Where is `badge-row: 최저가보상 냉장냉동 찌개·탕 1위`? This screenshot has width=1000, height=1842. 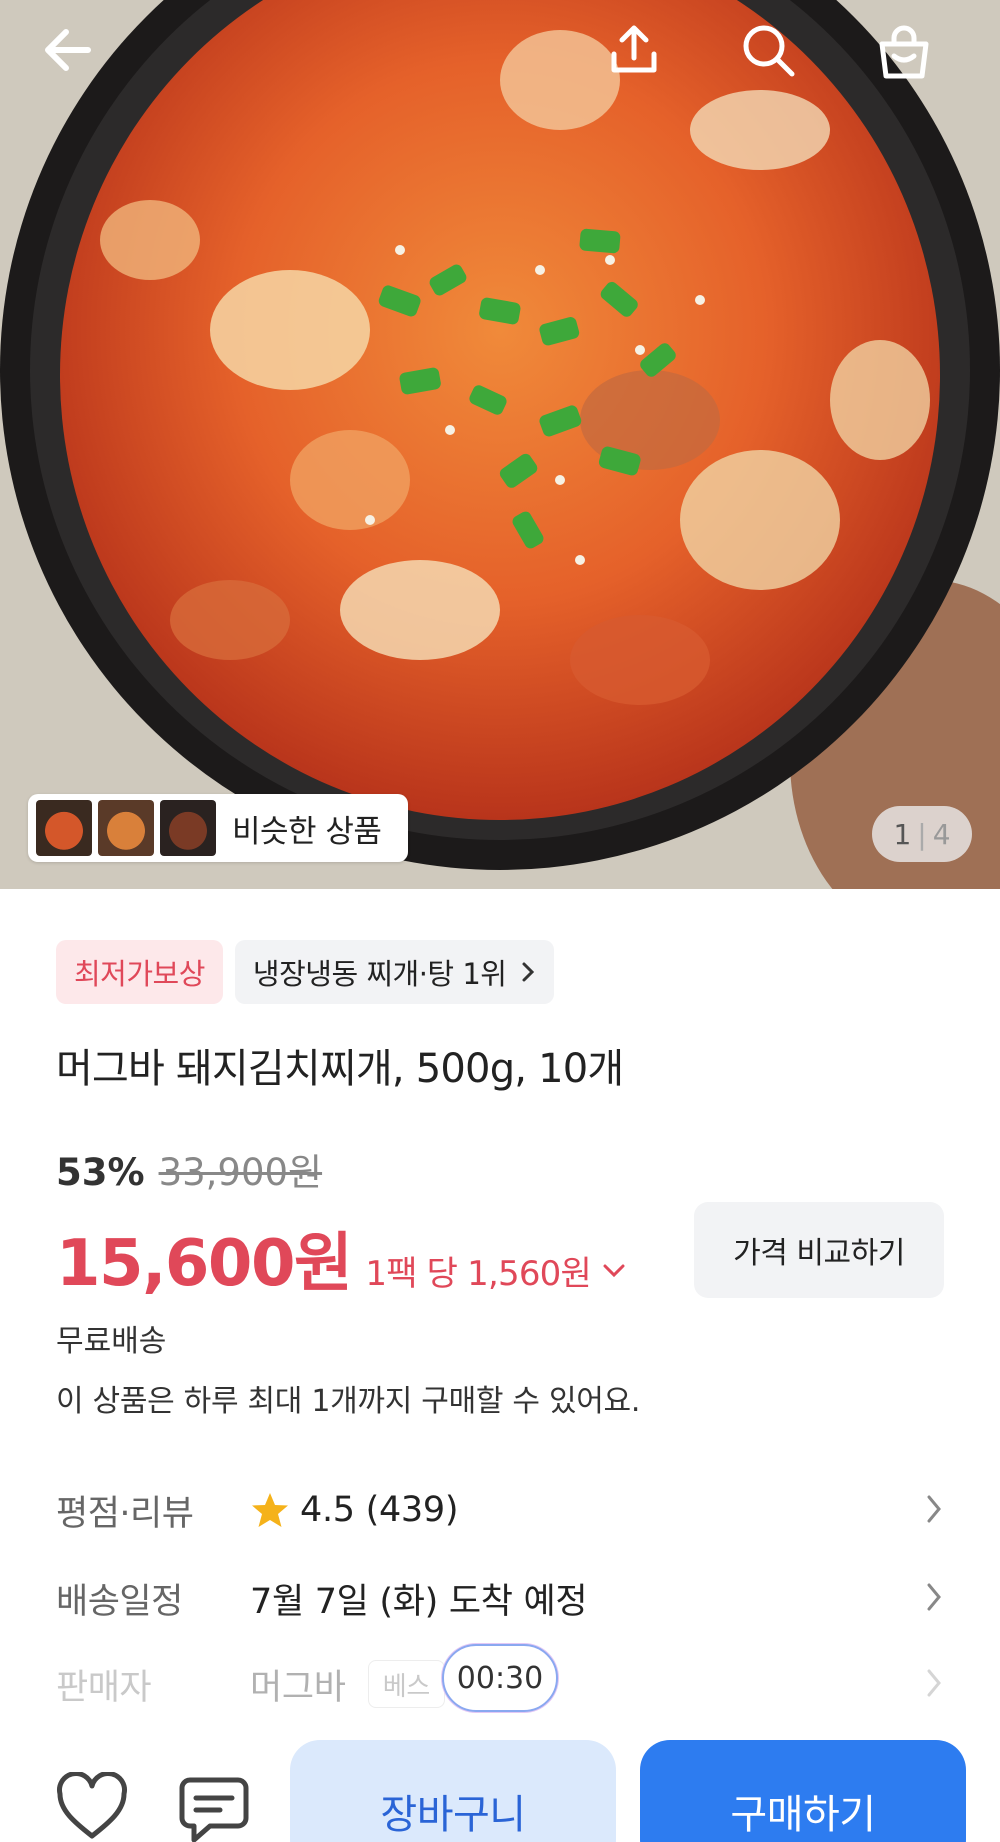
badge-row: 최저가보상 냉장냉동 찌개·탕 1위 is located at coordinates (305, 972).